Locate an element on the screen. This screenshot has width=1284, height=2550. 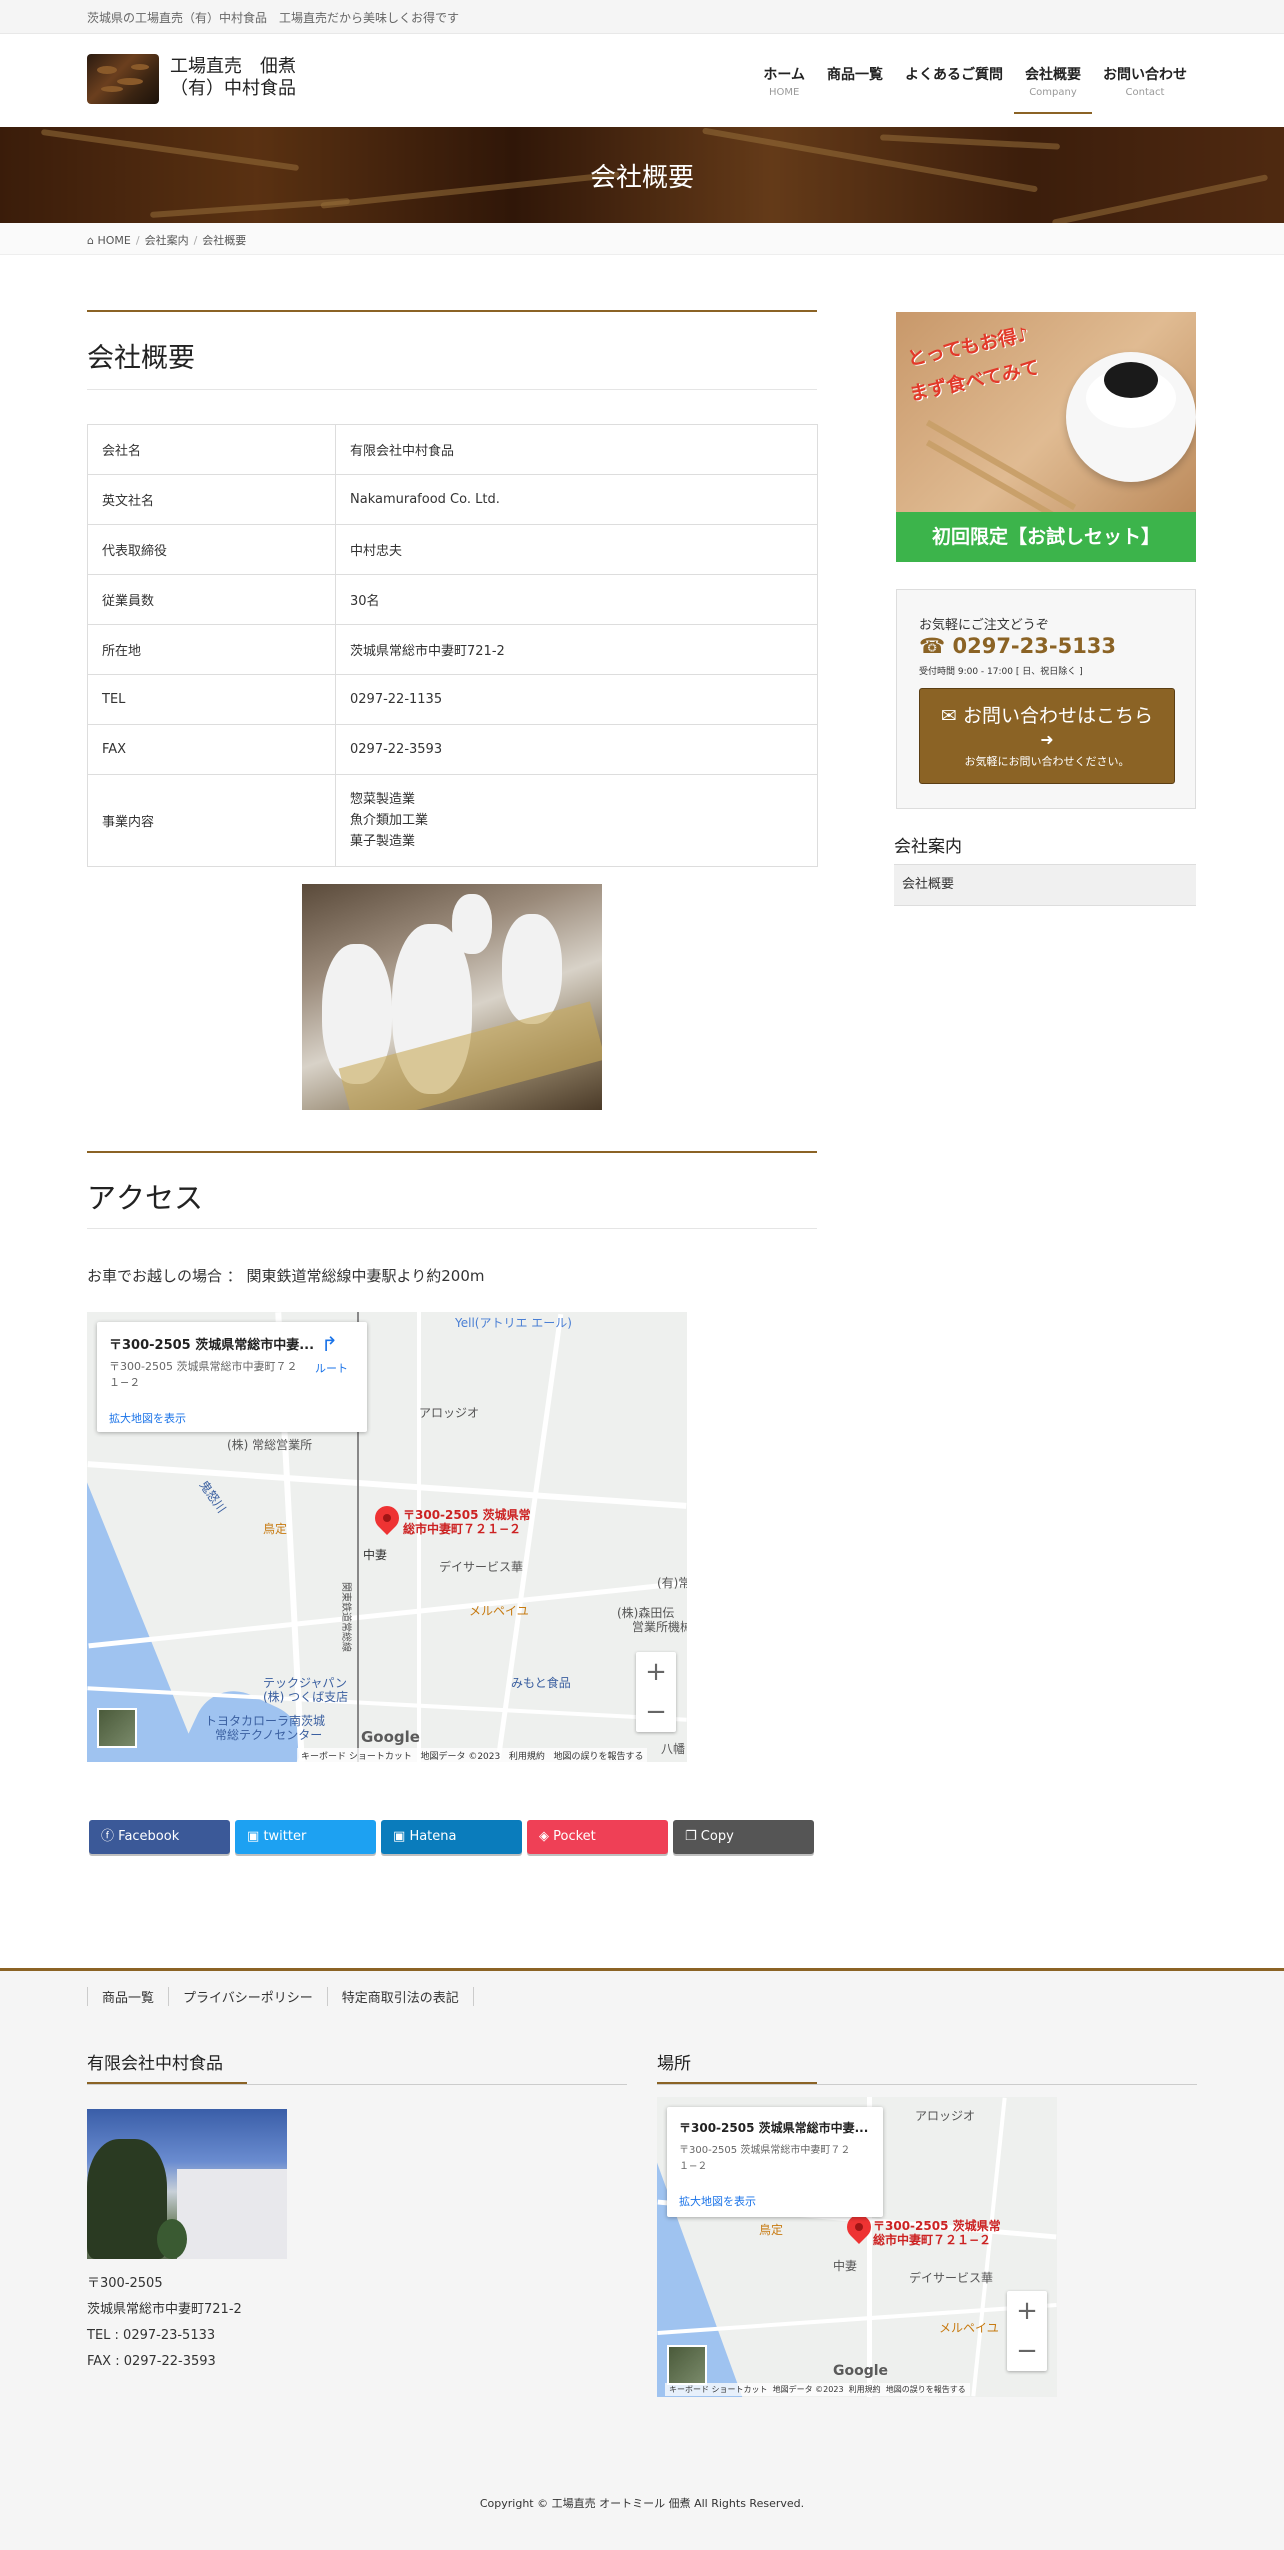
table-row: 会社名 有限会社中村食品 is located at coordinates (452, 449).